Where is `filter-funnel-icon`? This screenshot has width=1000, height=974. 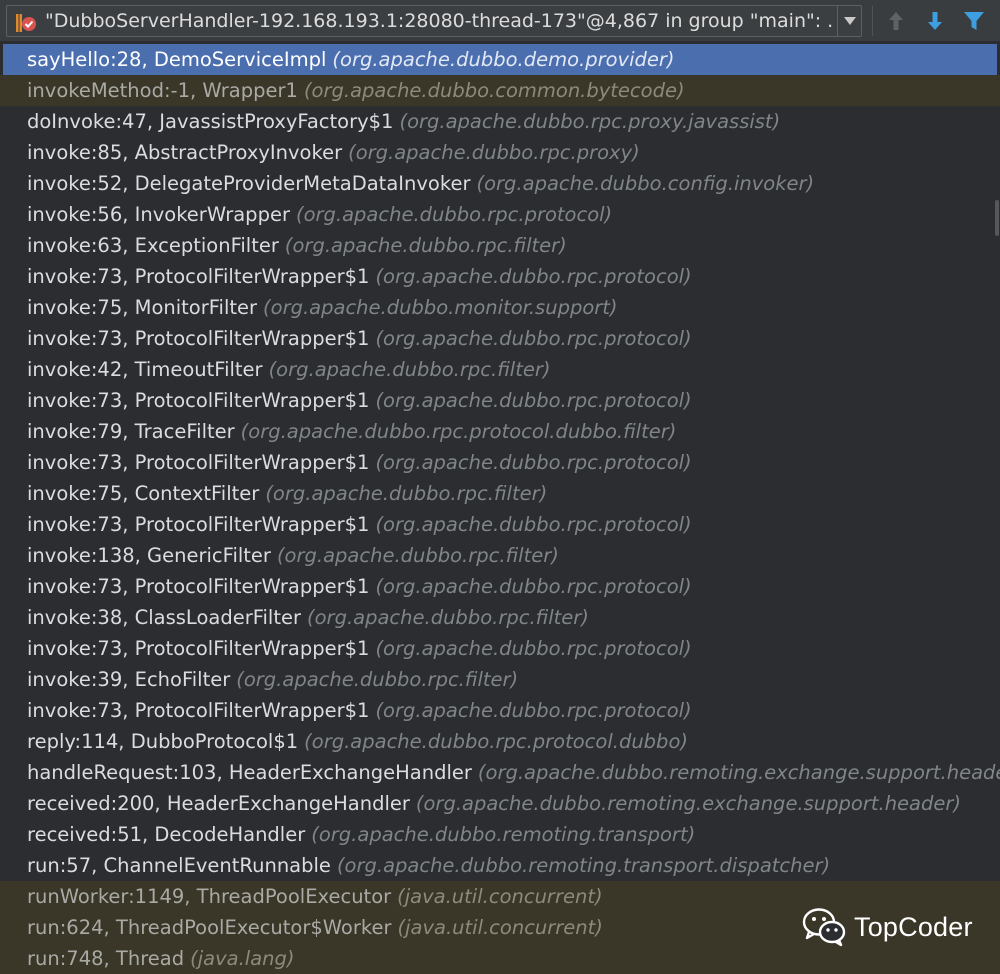
filter-funnel-icon is located at coordinates (974, 21).